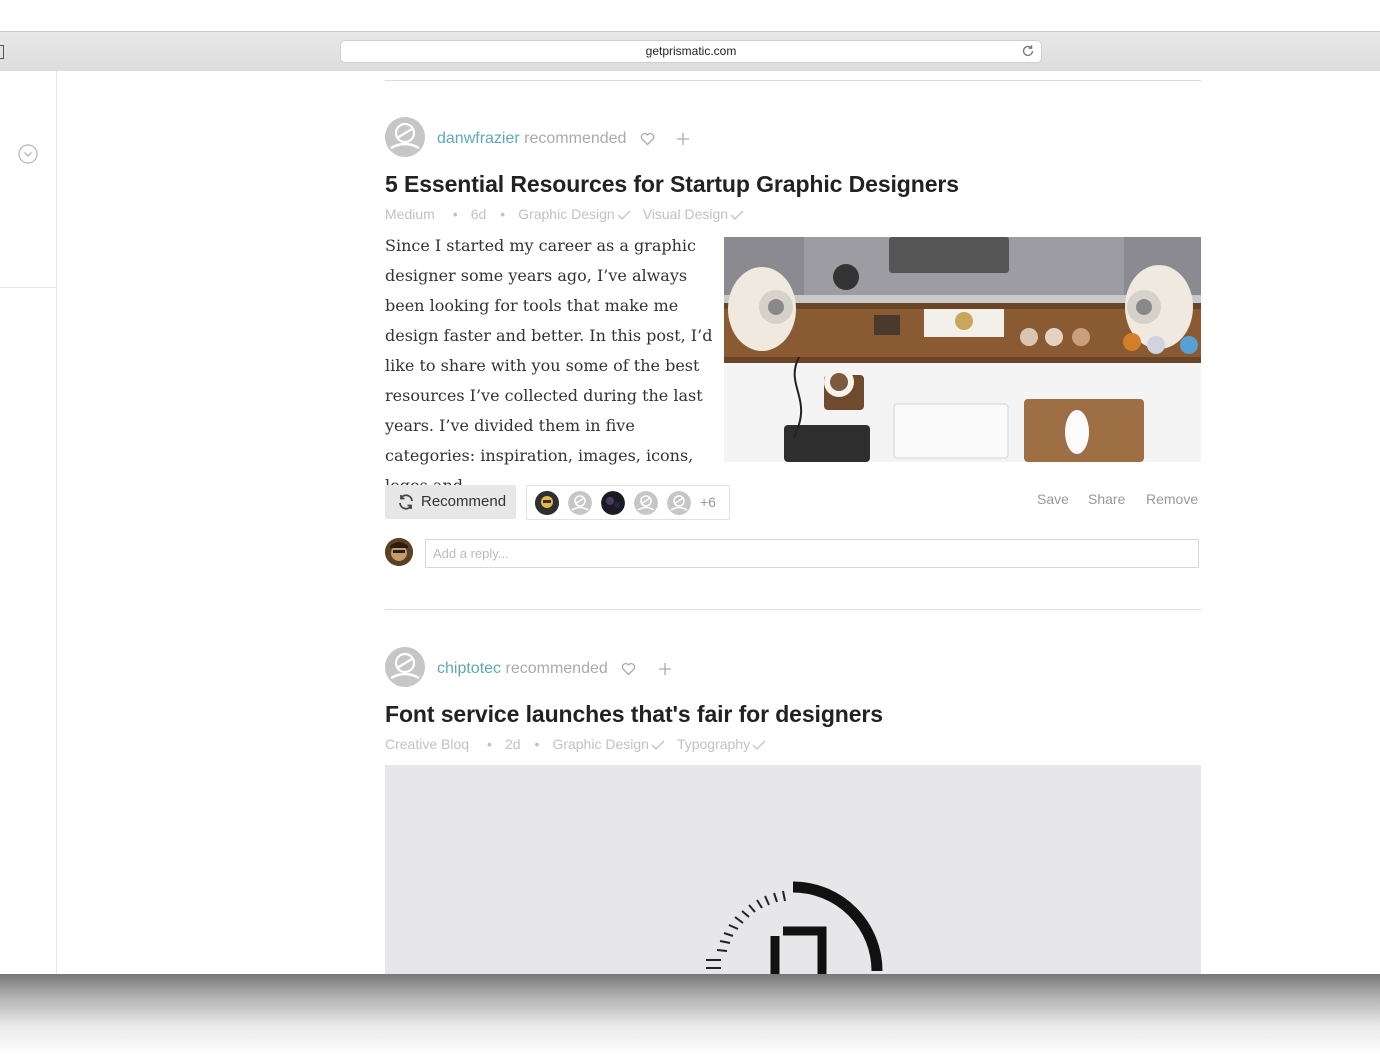  What do you see at coordinates (512, 744) in the screenshot?
I see `post-age: 2d` at bounding box center [512, 744].